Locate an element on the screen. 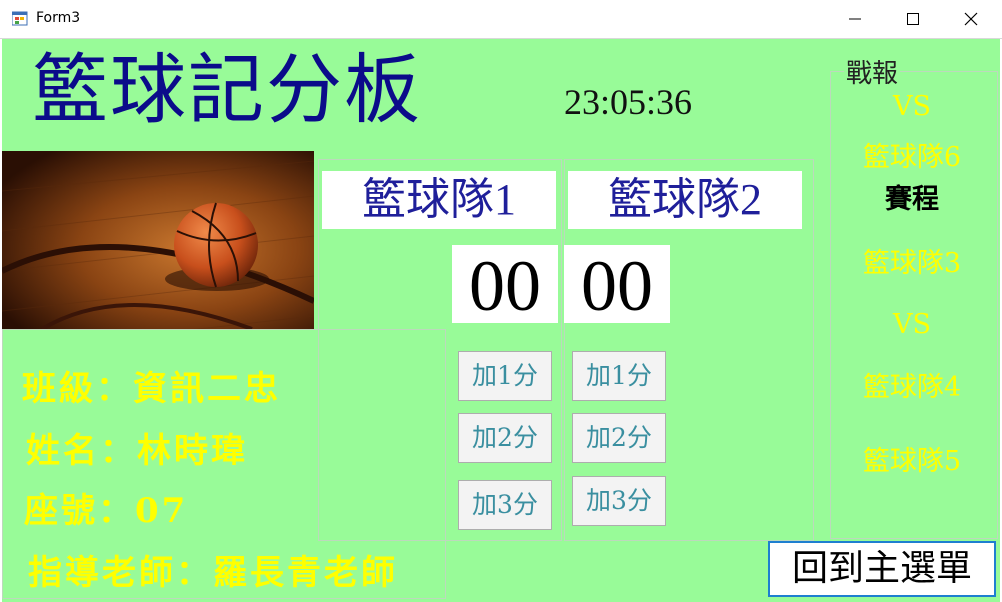  report-group-label: 戰報 is located at coordinates (872, 71).